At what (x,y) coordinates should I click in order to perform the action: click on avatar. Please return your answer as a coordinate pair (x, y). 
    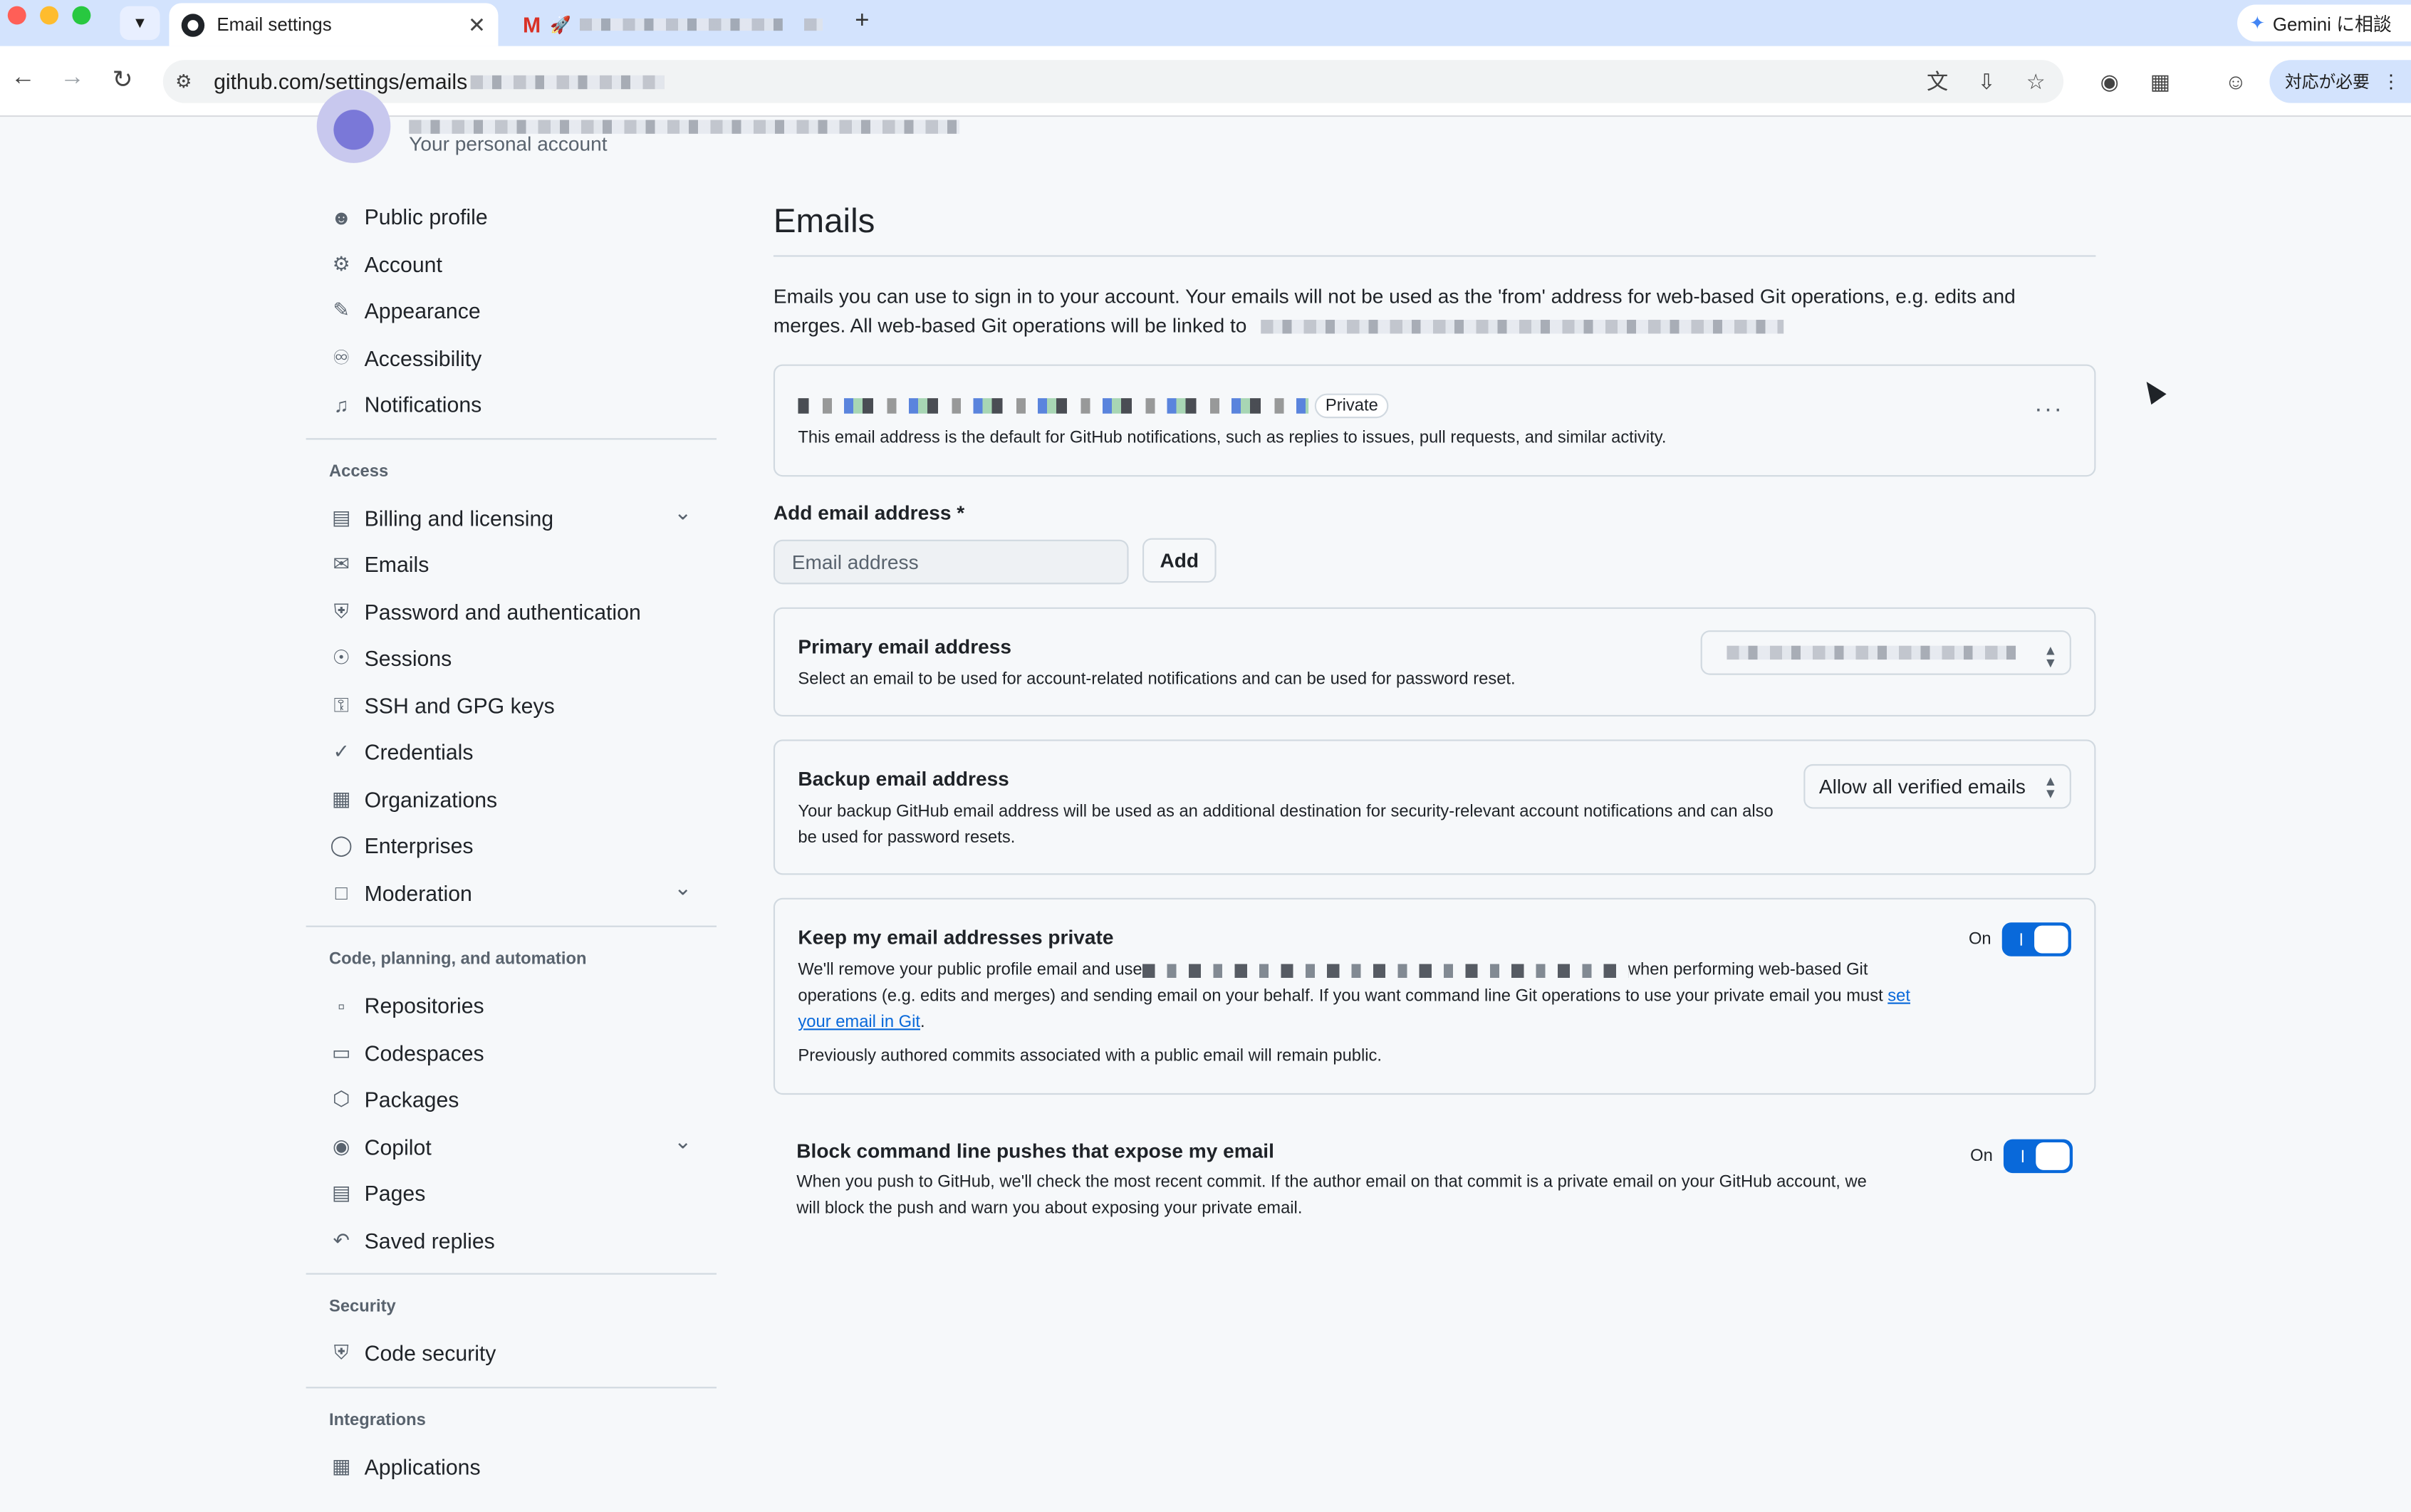
    Looking at the image, I should click on (353, 126).